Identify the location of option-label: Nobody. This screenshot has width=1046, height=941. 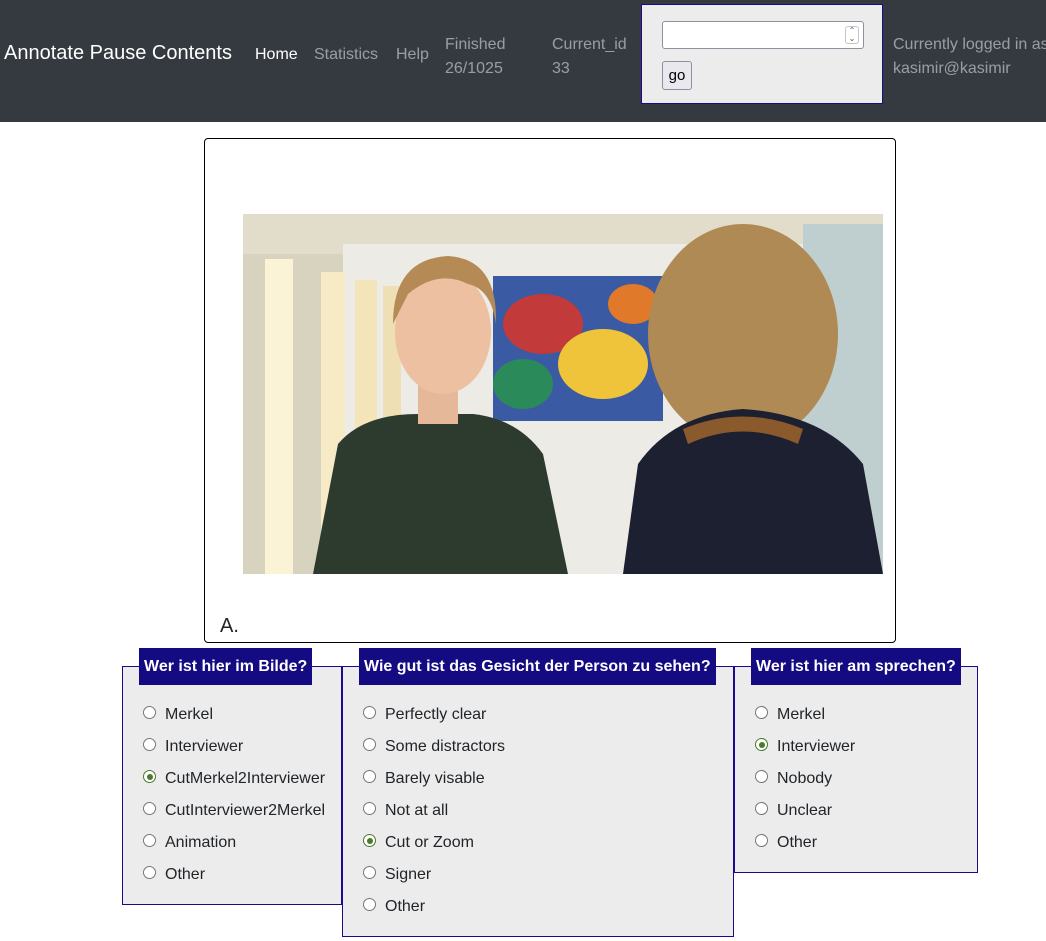
(805, 778).